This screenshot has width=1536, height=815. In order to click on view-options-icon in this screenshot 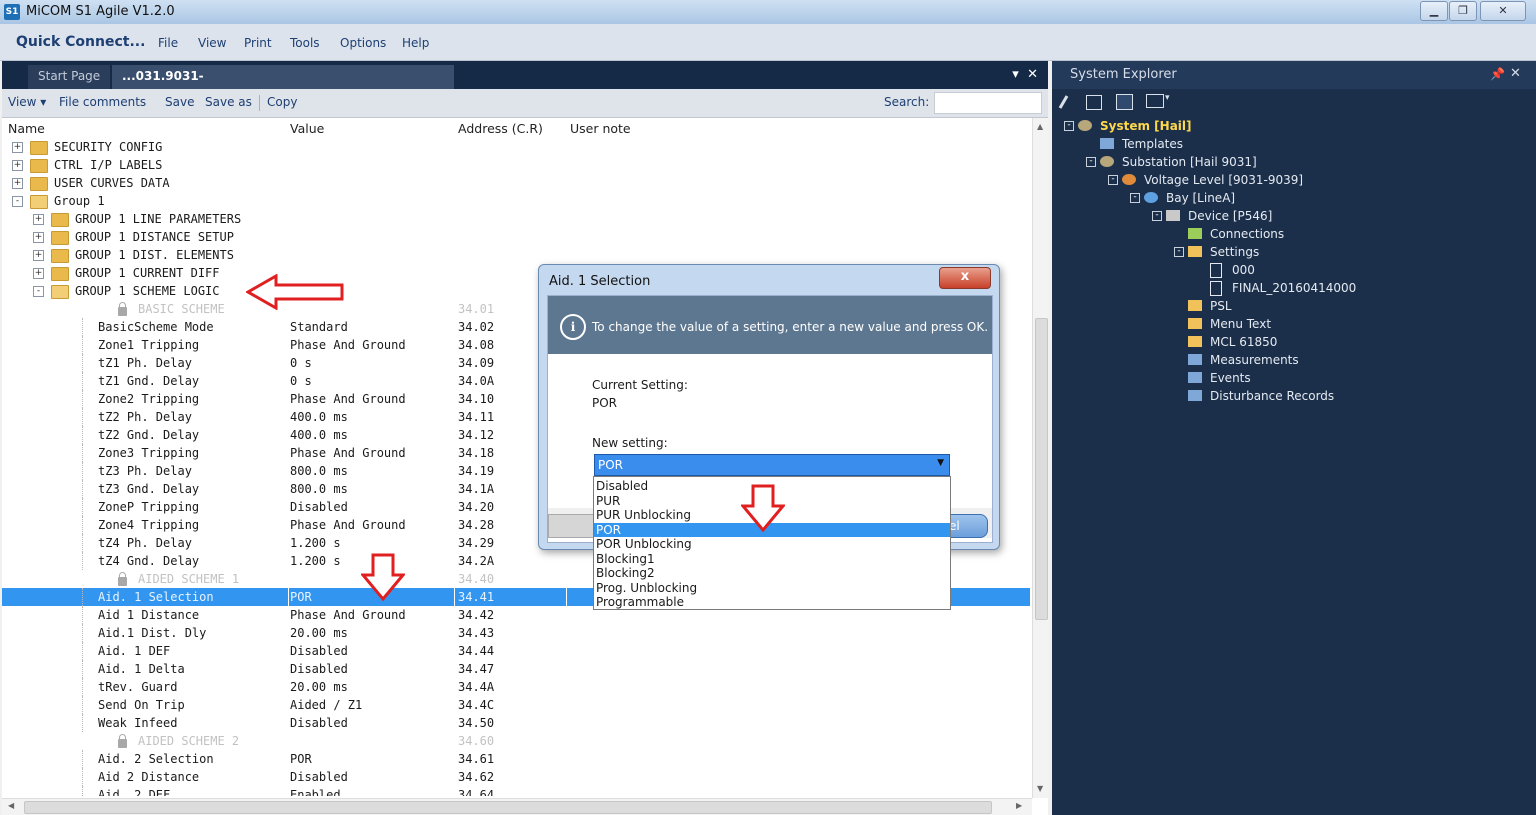, I will do `click(1155, 101)`.